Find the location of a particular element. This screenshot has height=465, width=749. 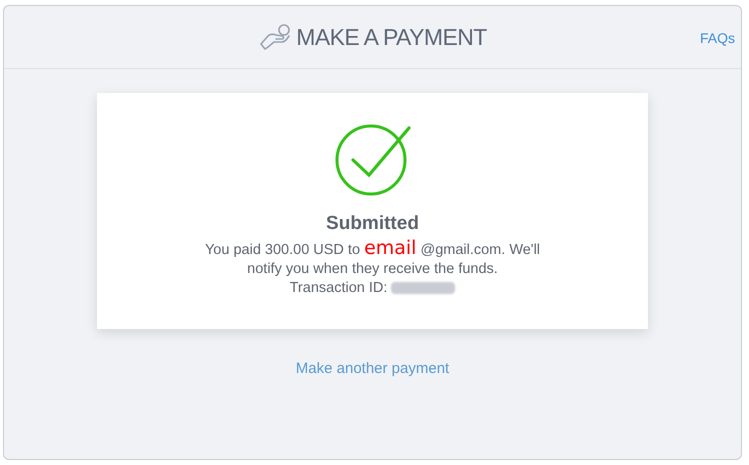

page-title: MAKE A PAYMENT is located at coordinates (391, 37).